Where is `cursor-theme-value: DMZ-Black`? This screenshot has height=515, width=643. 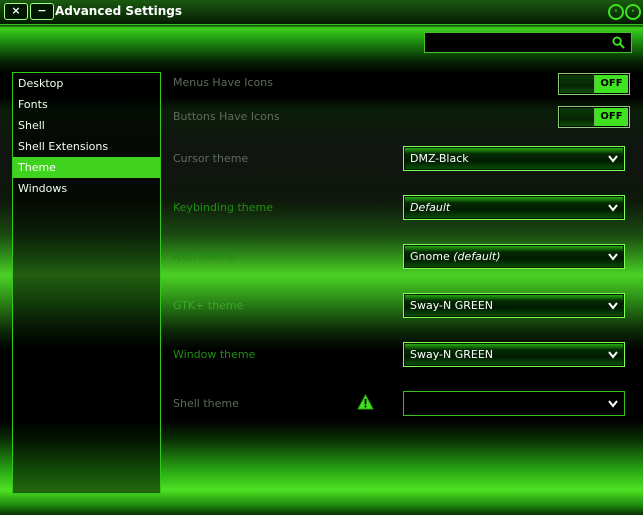
cursor-theme-value: DMZ-Black is located at coordinates (439, 158).